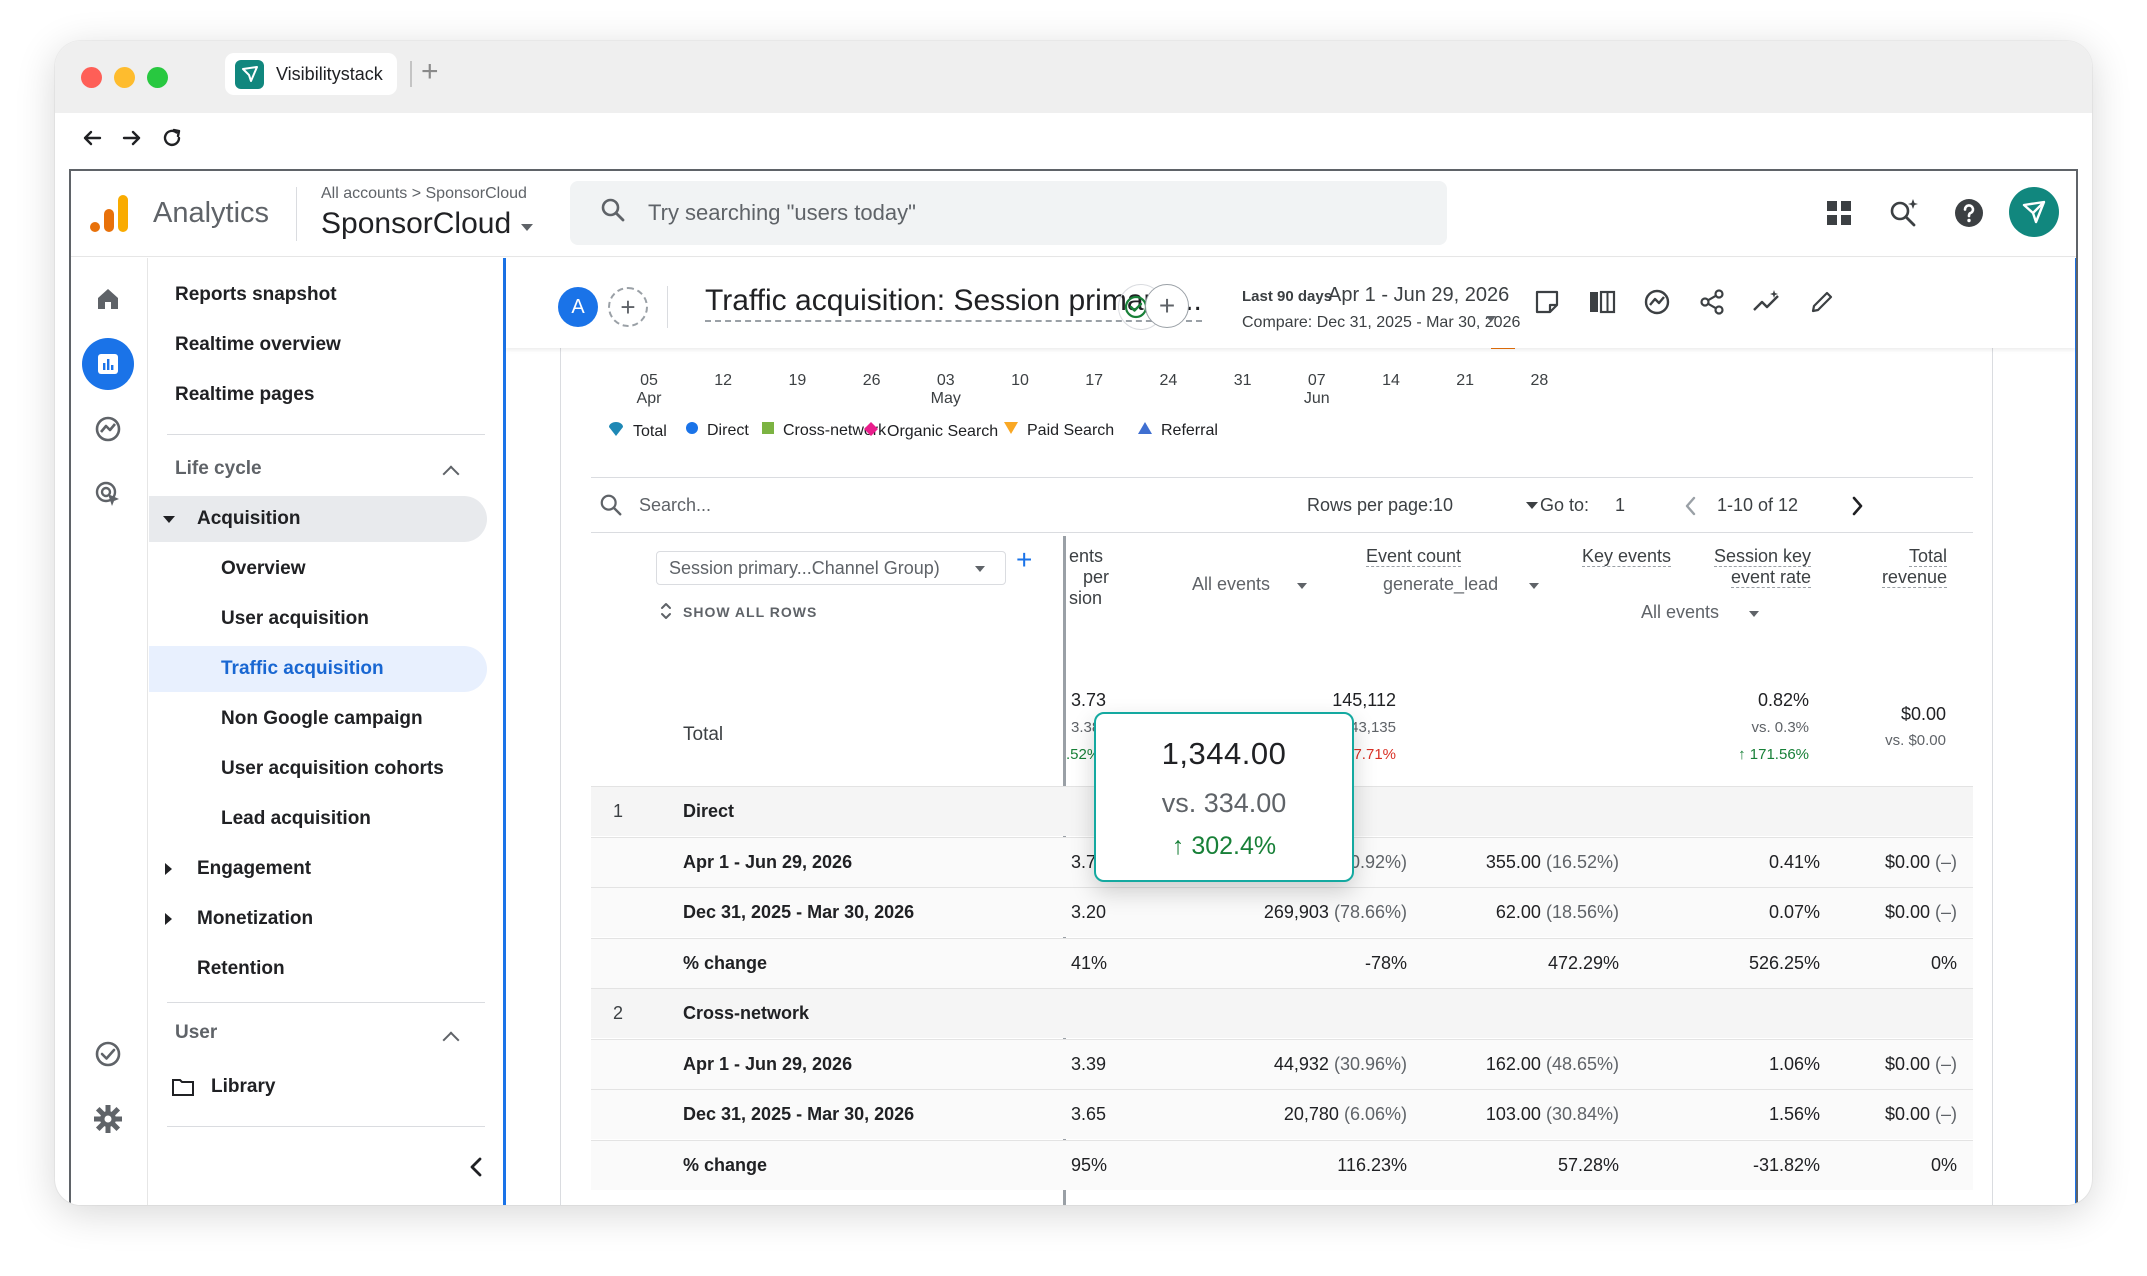 Image resolution: width=2147 pixels, height=1276 pixels. What do you see at coordinates (427, 224) in the screenshot?
I see `property-selector: SponsorCloud` at bounding box center [427, 224].